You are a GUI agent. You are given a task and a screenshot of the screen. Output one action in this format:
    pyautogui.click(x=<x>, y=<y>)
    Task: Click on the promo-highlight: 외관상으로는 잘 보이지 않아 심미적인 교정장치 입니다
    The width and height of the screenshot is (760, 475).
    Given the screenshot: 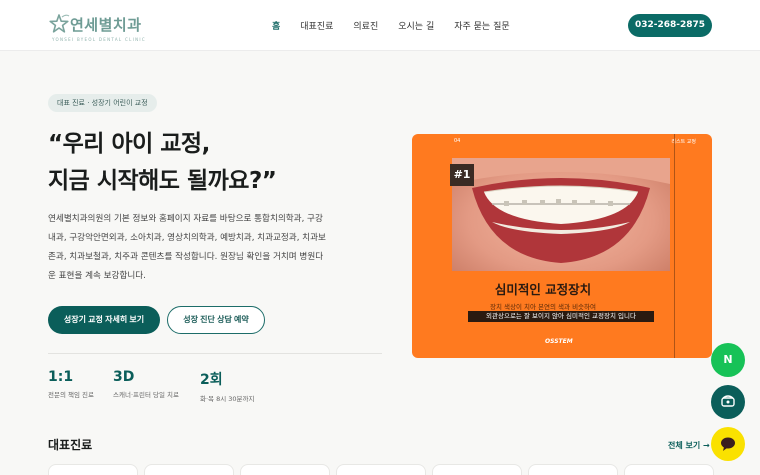 What is the action you would take?
    pyautogui.click(x=561, y=316)
    